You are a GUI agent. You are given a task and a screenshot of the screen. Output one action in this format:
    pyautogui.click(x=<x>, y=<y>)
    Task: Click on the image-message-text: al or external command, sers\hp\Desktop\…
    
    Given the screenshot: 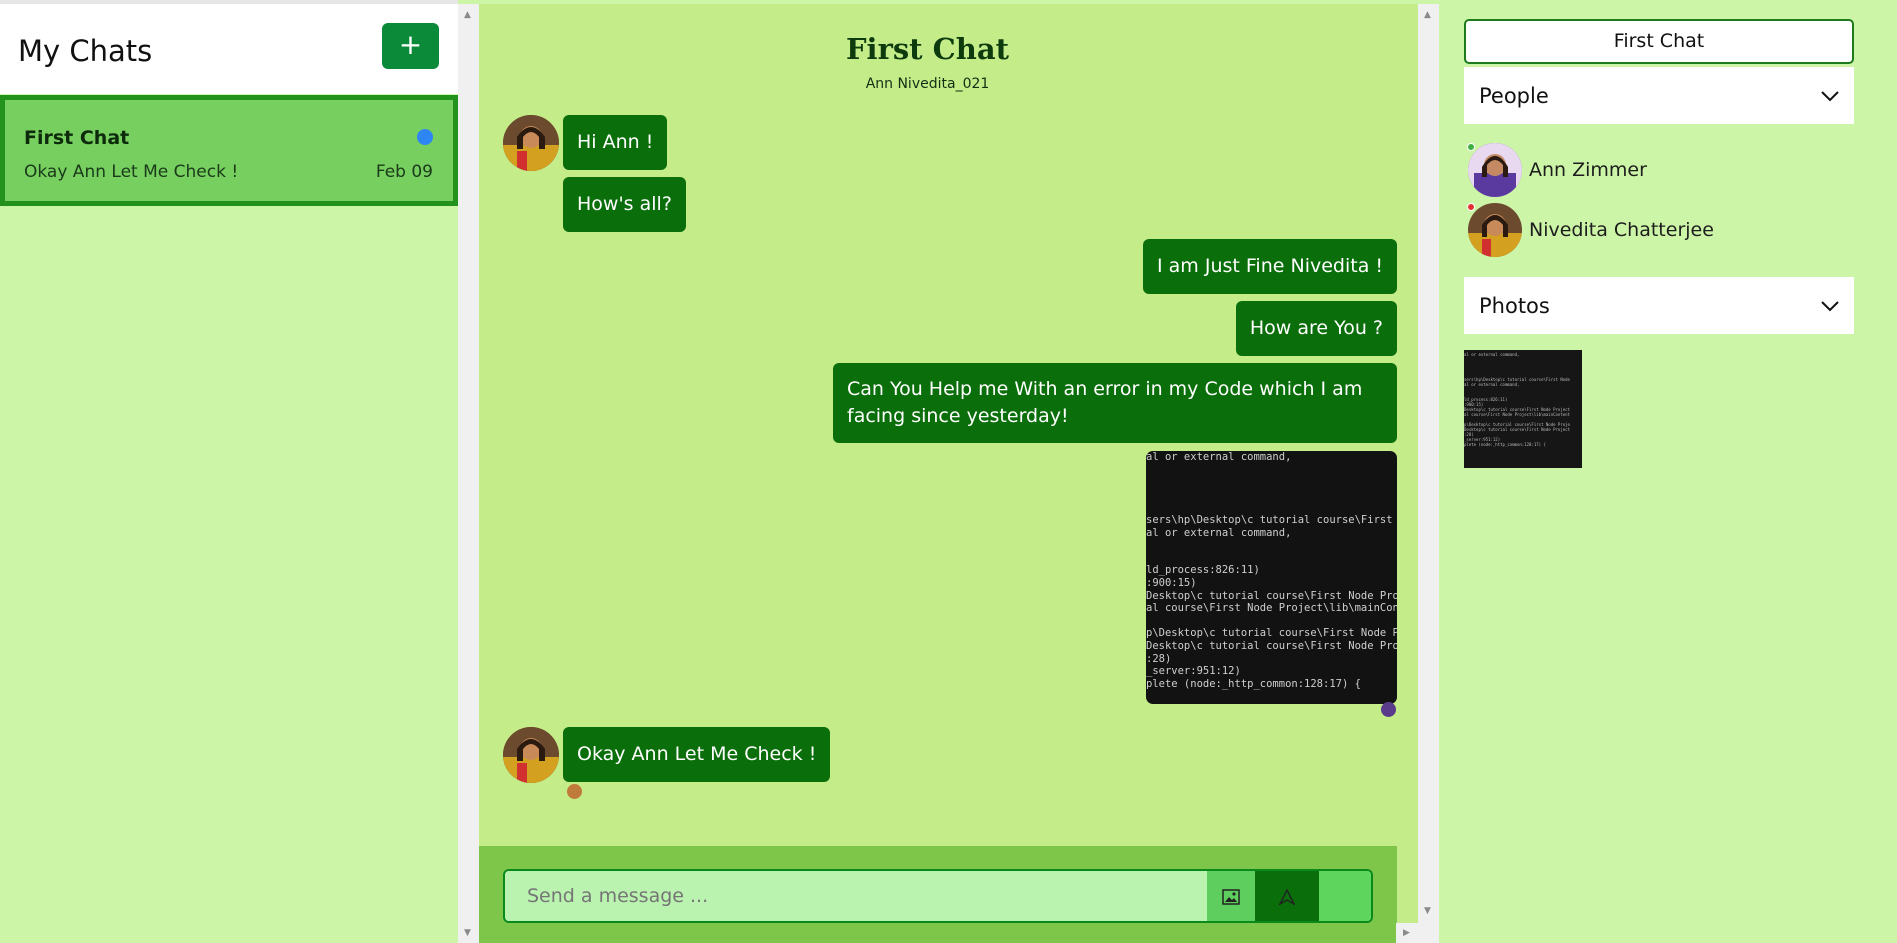 What is the action you would take?
    pyautogui.click(x=1271, y=570)
    